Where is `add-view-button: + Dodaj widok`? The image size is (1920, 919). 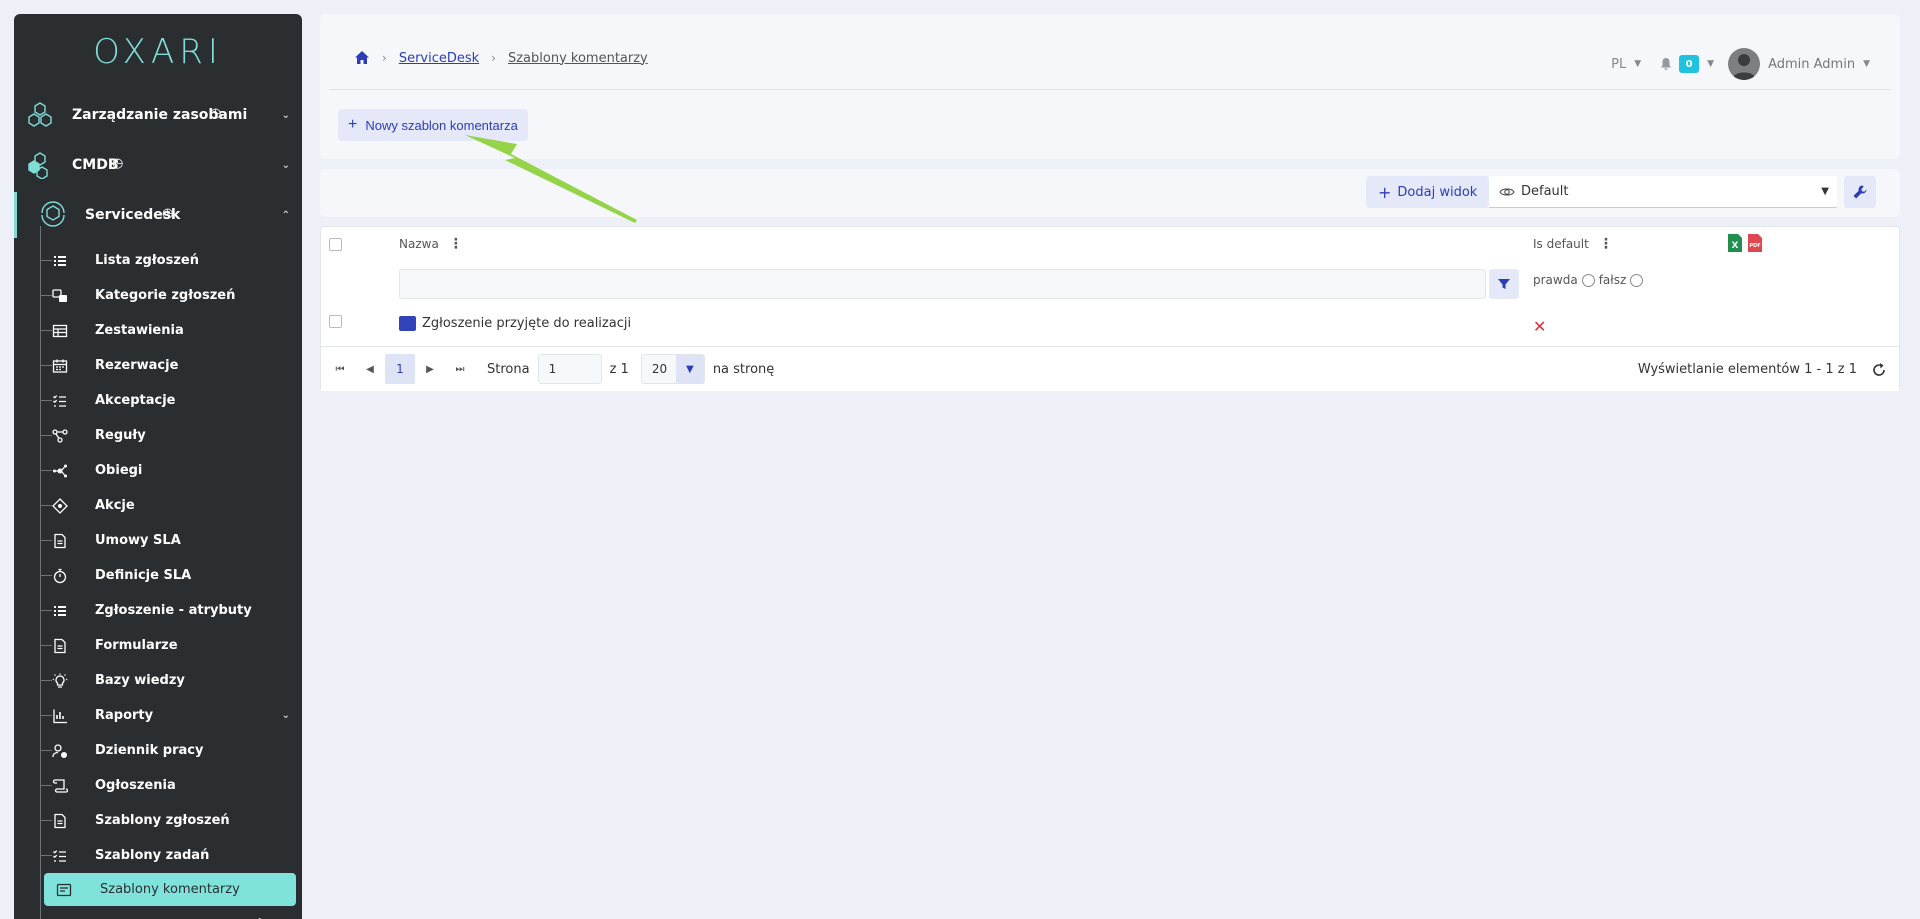
add-view-button: + Dodaj widok is located at coordinates (1428, 192).